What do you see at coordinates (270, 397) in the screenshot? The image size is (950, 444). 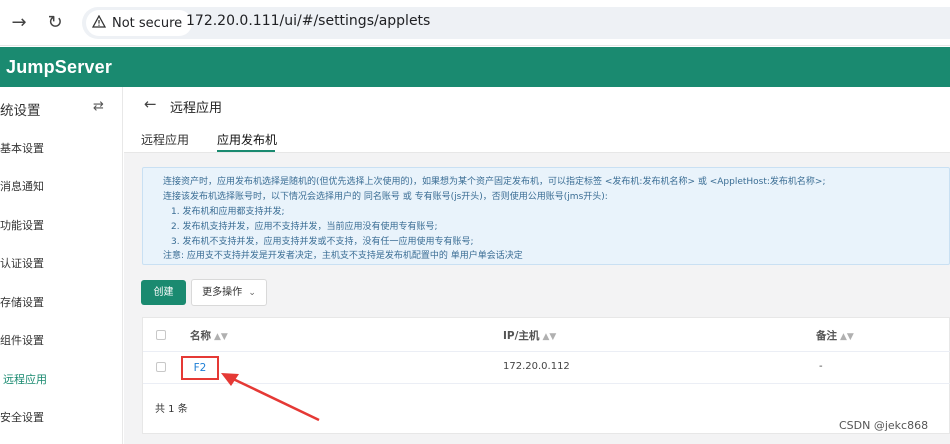 I see `annotation-arrow-icon` at bounding box center [270, 397].